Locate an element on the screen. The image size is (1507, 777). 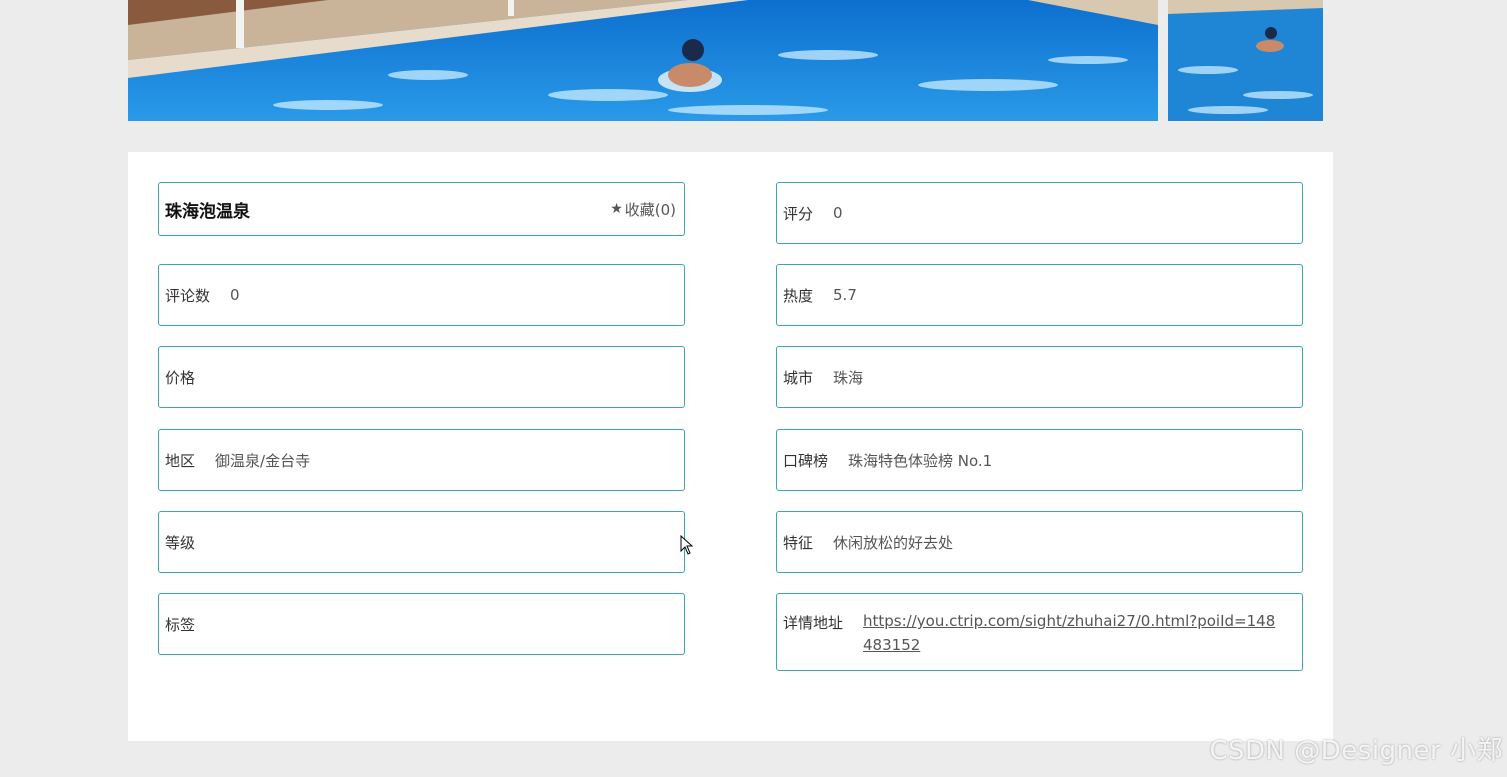
field-label: 地区 is located at coordinates (180, 460).